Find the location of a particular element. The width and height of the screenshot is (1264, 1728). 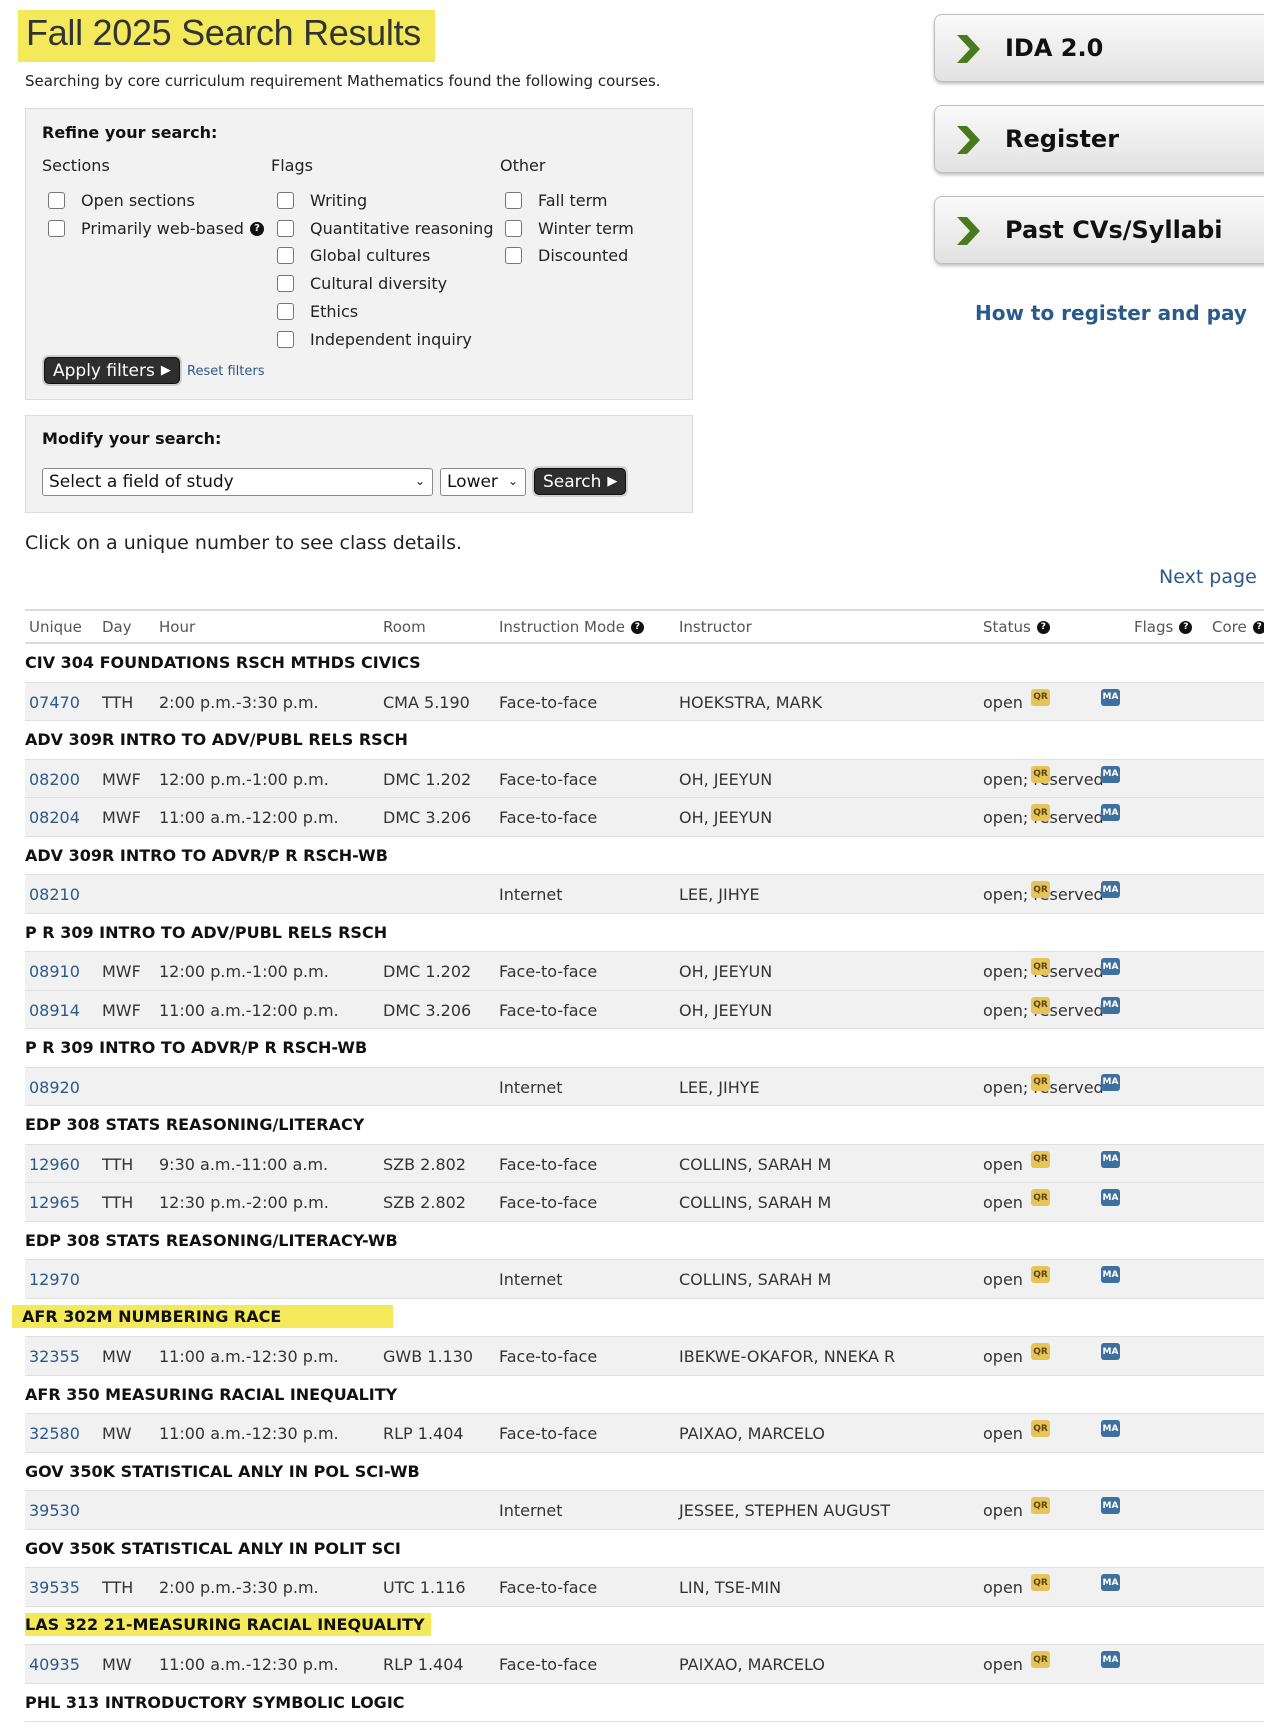

course-title: GOV 350K STATISTICAL ANLY IN POL SCI-WB is located at coordinates (222, 1471).